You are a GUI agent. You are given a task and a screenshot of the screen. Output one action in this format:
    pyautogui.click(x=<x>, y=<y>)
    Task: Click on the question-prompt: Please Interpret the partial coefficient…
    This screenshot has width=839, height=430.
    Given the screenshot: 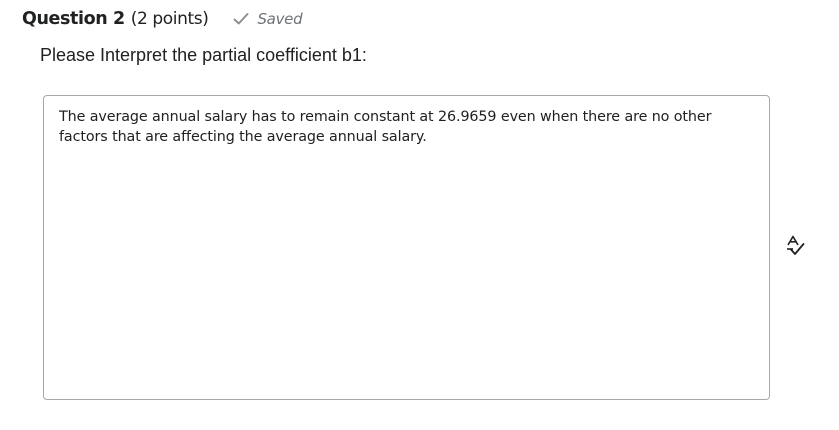 What is the action you would take?
    pyautogui.click(x=203, y=55)
    